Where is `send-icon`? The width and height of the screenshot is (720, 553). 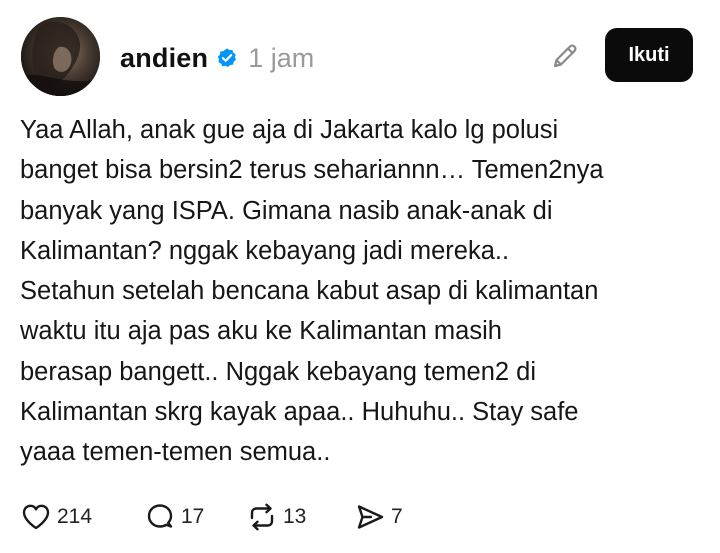 send-icon is located at coordinates (370, 517).